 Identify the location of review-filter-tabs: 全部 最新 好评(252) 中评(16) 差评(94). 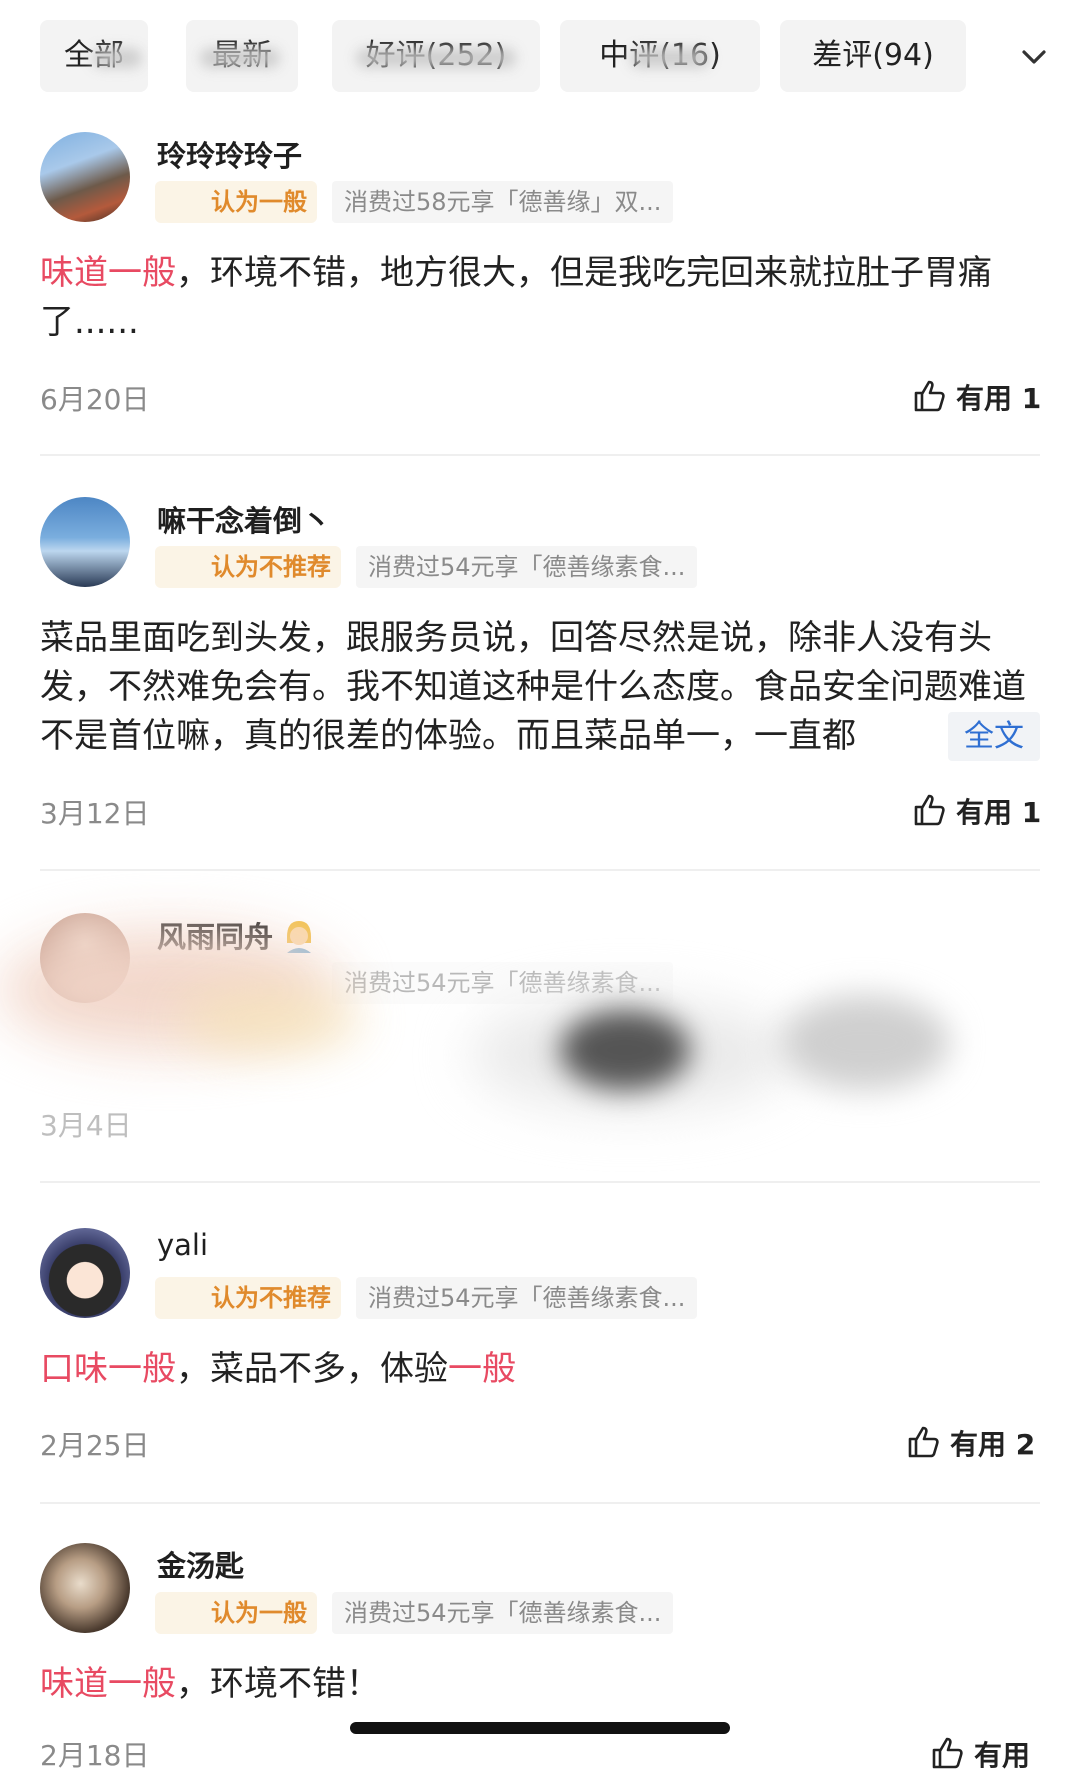
(540, 55).